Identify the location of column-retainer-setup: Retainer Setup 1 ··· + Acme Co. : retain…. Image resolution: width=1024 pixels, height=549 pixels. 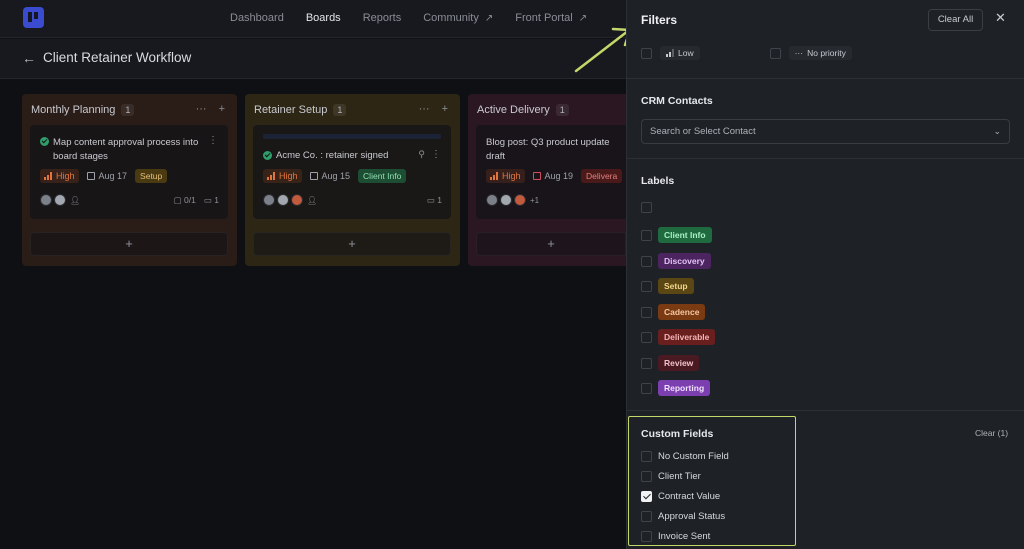
(352, 180).